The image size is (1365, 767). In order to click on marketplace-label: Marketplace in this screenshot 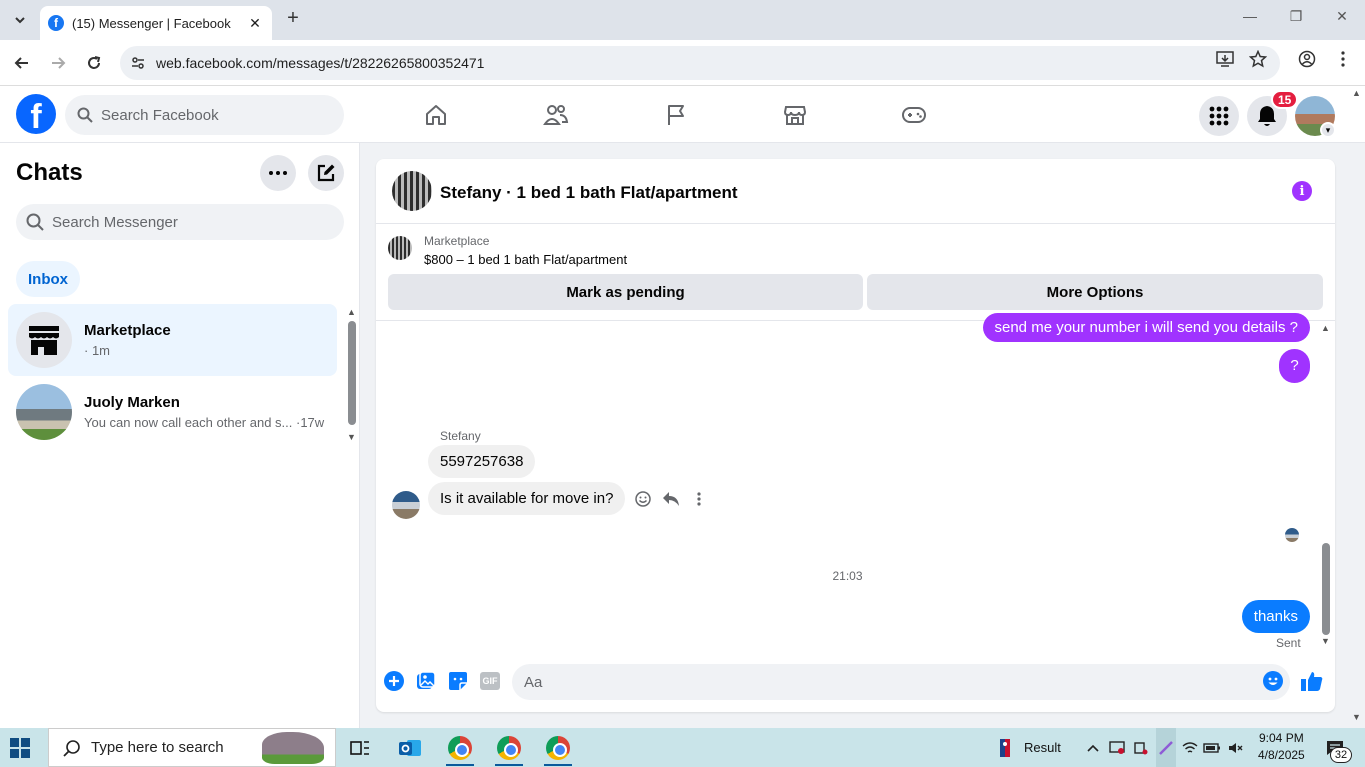, I will do `click(457, 241)`.